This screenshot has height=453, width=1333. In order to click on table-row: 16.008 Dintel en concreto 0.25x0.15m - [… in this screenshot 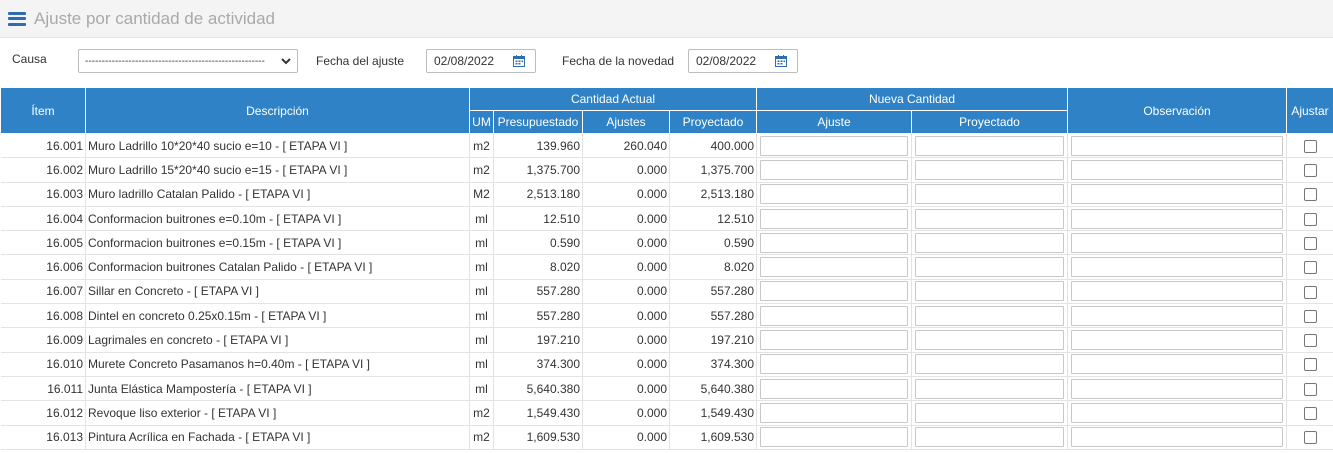, I will do `click(666, 316)`.